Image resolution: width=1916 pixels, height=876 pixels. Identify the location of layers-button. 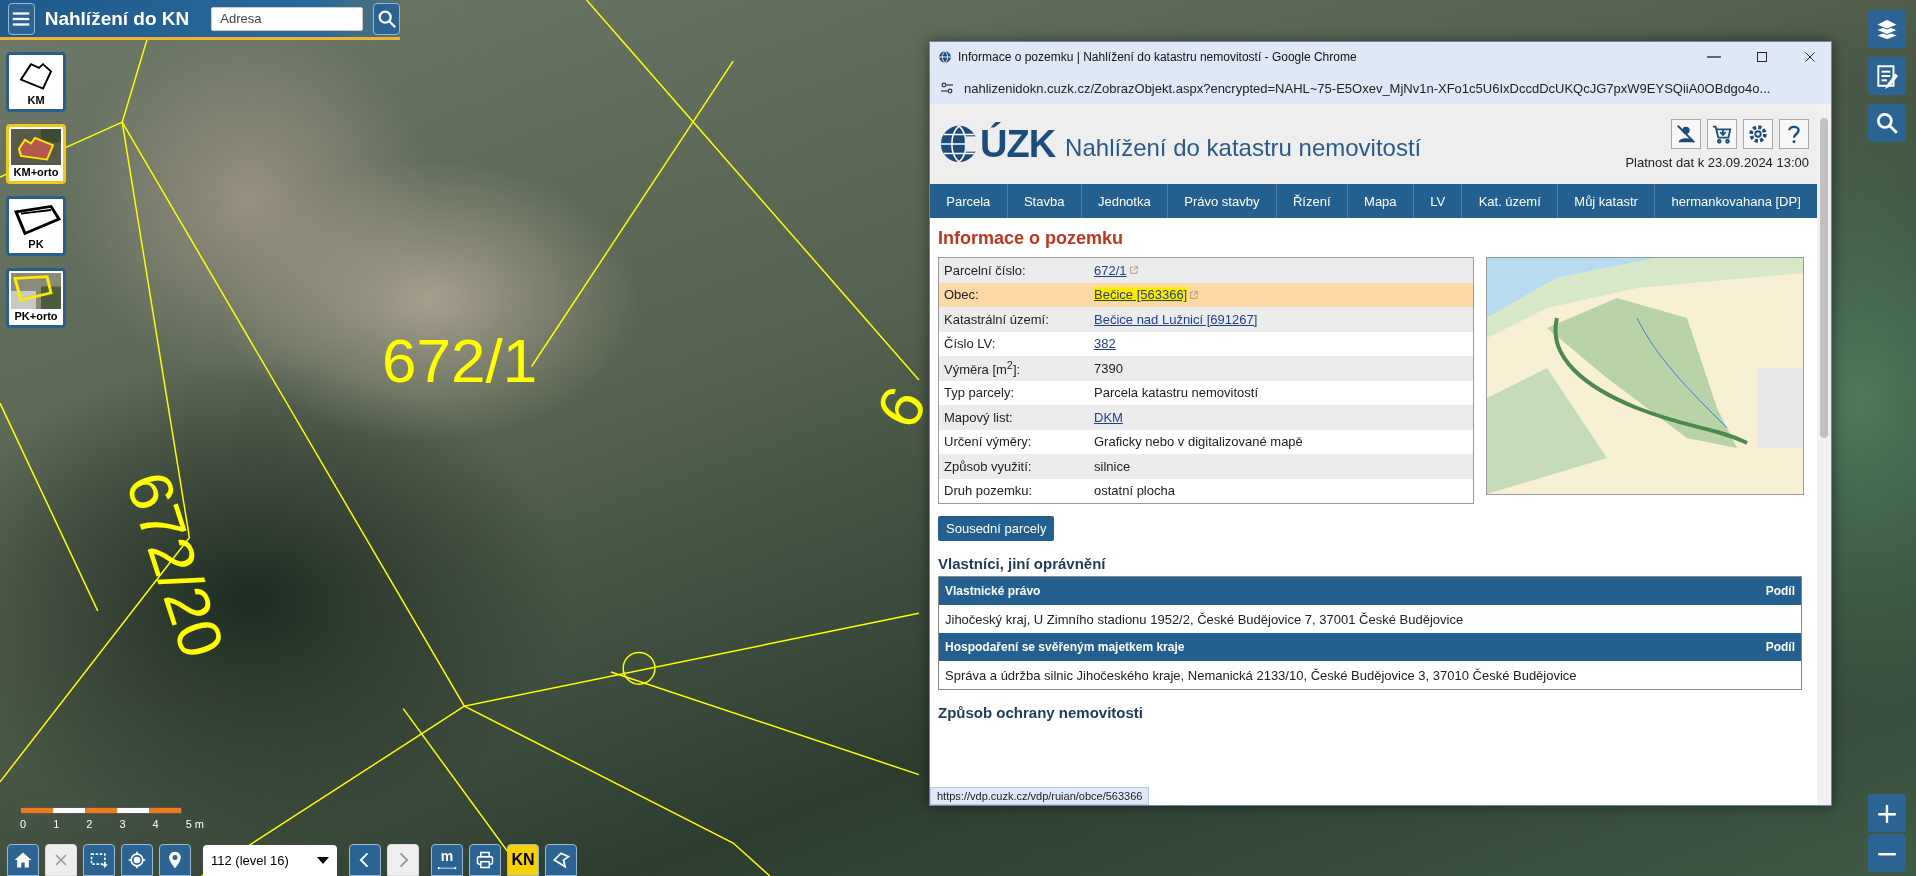
(1887, 29).